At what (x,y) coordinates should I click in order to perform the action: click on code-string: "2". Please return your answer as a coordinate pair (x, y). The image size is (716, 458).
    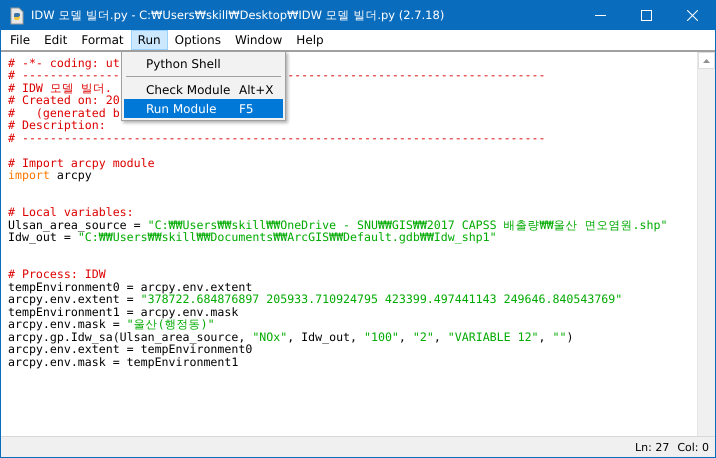
    Looking at the image, I should click on (423, 337).